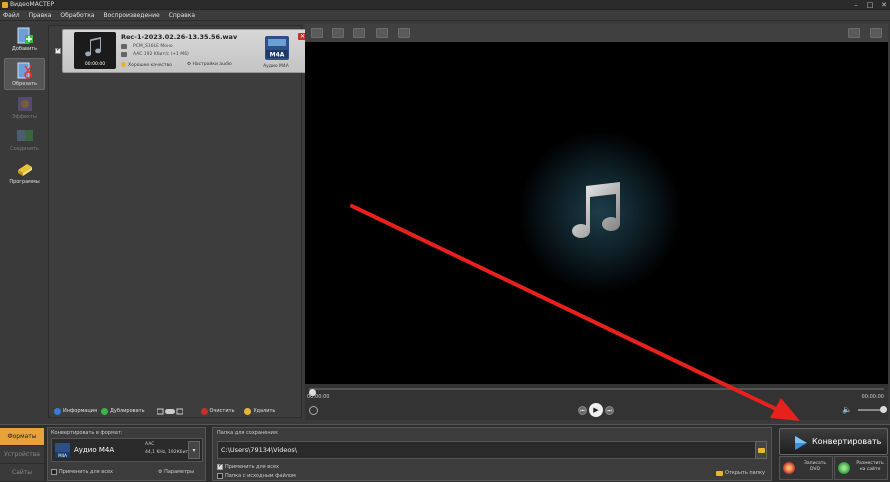 This screenshot has height=482, width=890. I want to click on menu-playback: Воспроизведение, so click(132, 15).